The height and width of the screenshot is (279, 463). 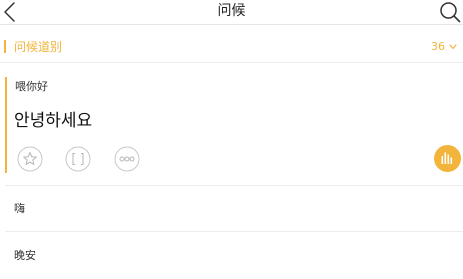 I want to click on phrase-count: 36, so click(x=438, y=46).